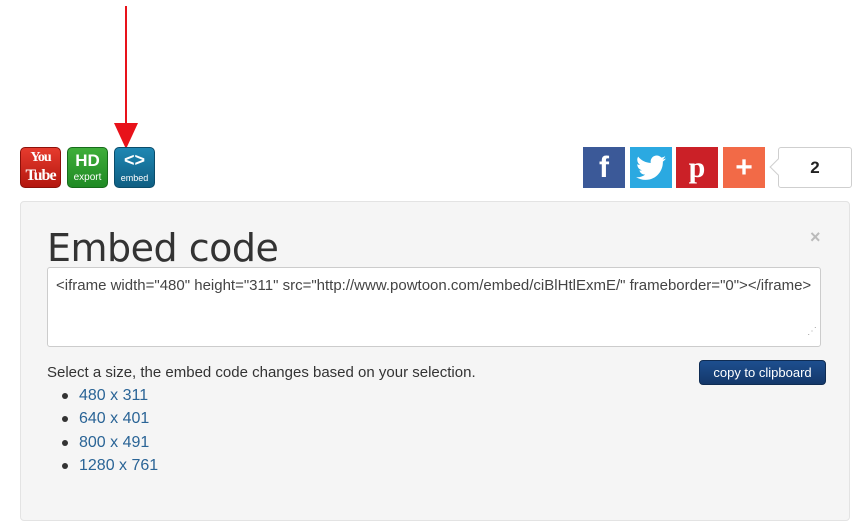  Describe the element at coordinates (108, 465) in the screenshot. I see `size-option-1280: 1280 x 761` at that location.